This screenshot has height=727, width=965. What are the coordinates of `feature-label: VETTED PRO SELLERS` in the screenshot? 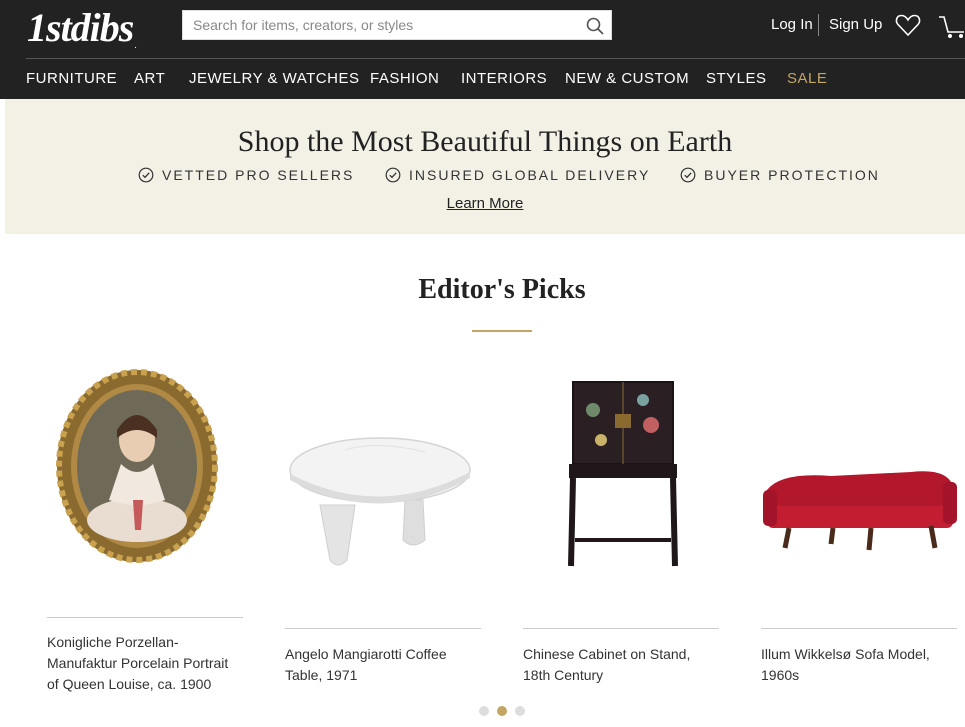 It's located at (258, 175).